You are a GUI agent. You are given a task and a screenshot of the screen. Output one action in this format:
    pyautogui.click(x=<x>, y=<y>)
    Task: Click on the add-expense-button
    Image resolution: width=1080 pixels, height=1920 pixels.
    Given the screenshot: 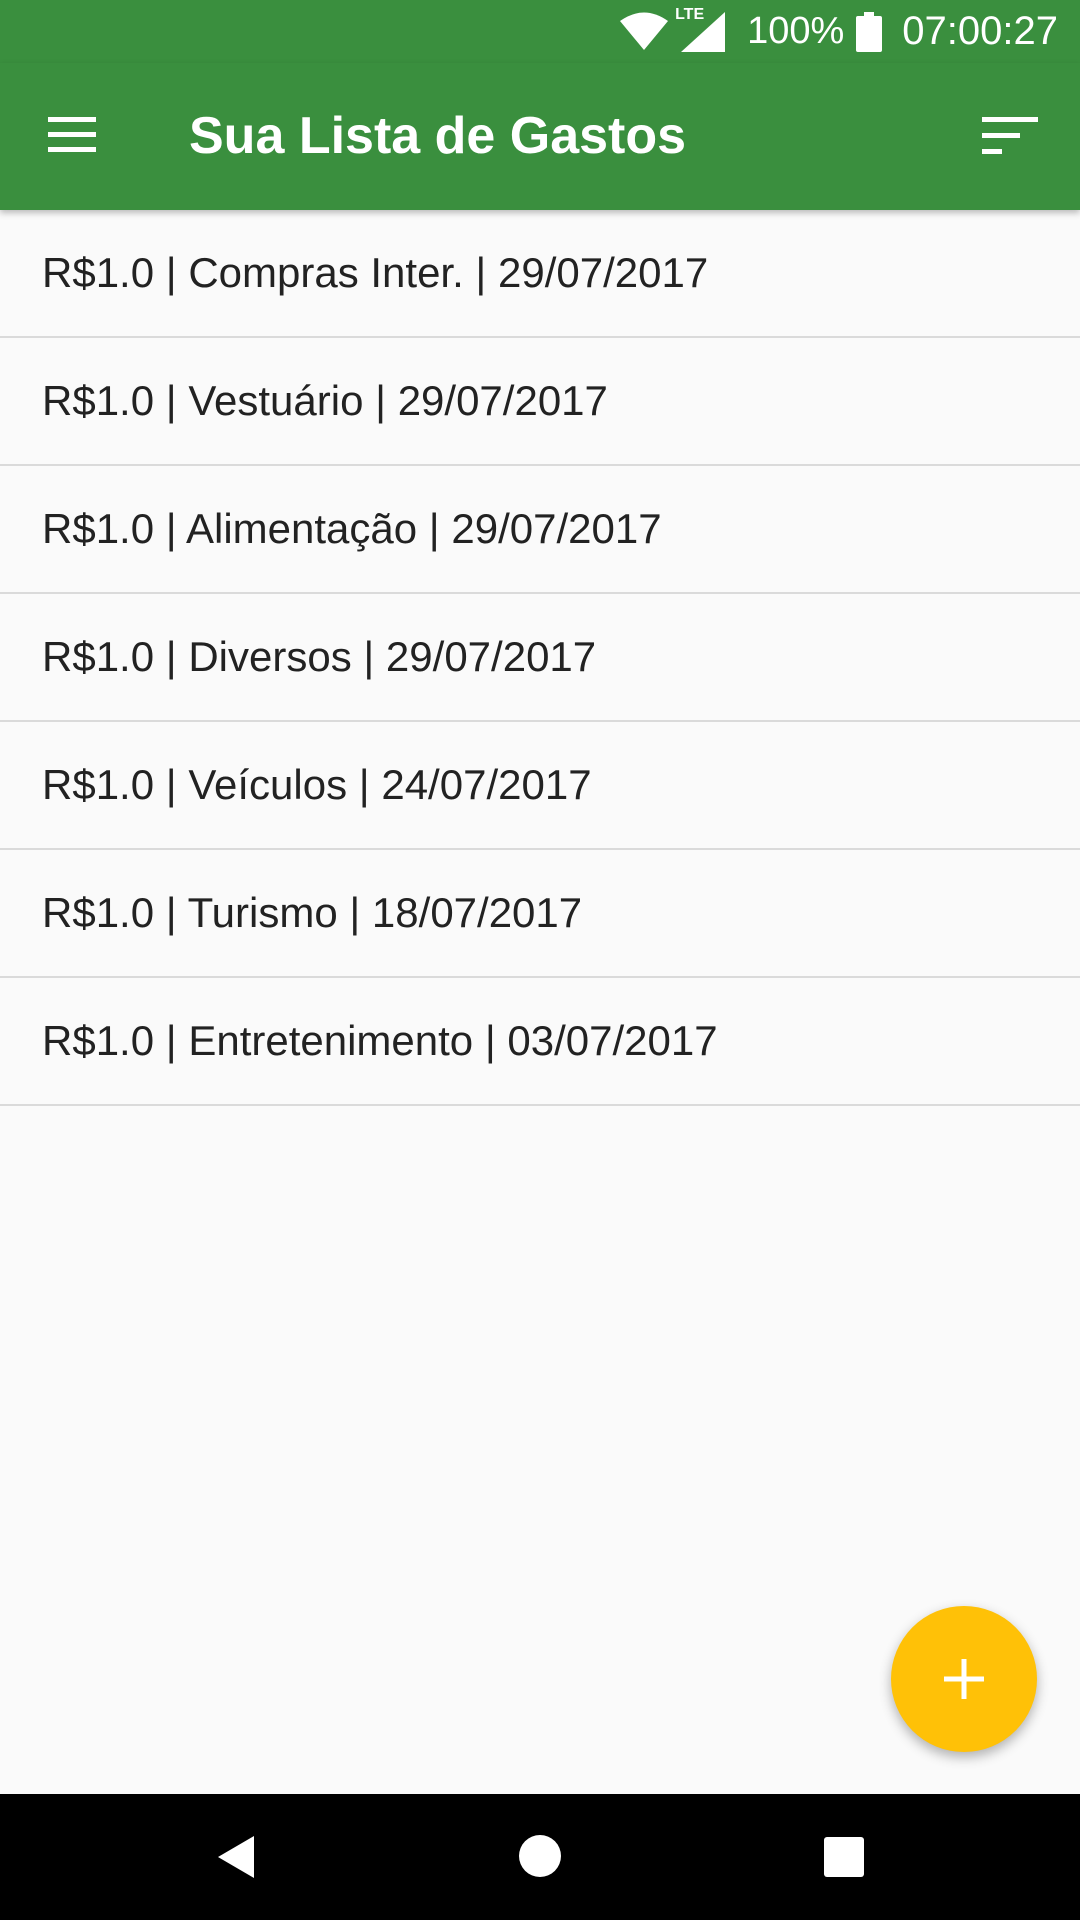 What is the action you would take?
    pyautogui.click(x=964, y=1679)
    